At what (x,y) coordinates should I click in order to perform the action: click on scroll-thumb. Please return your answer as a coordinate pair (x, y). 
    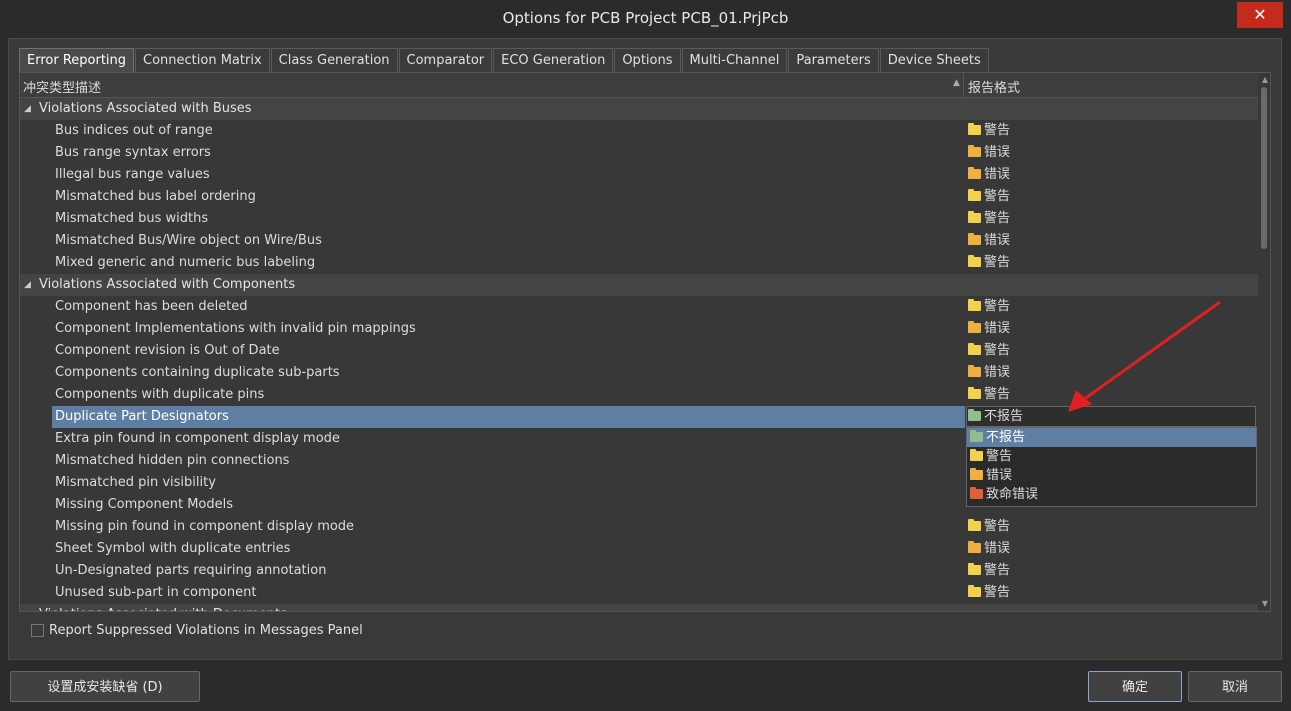
    Looking at the image, I should click on (1264, 168).